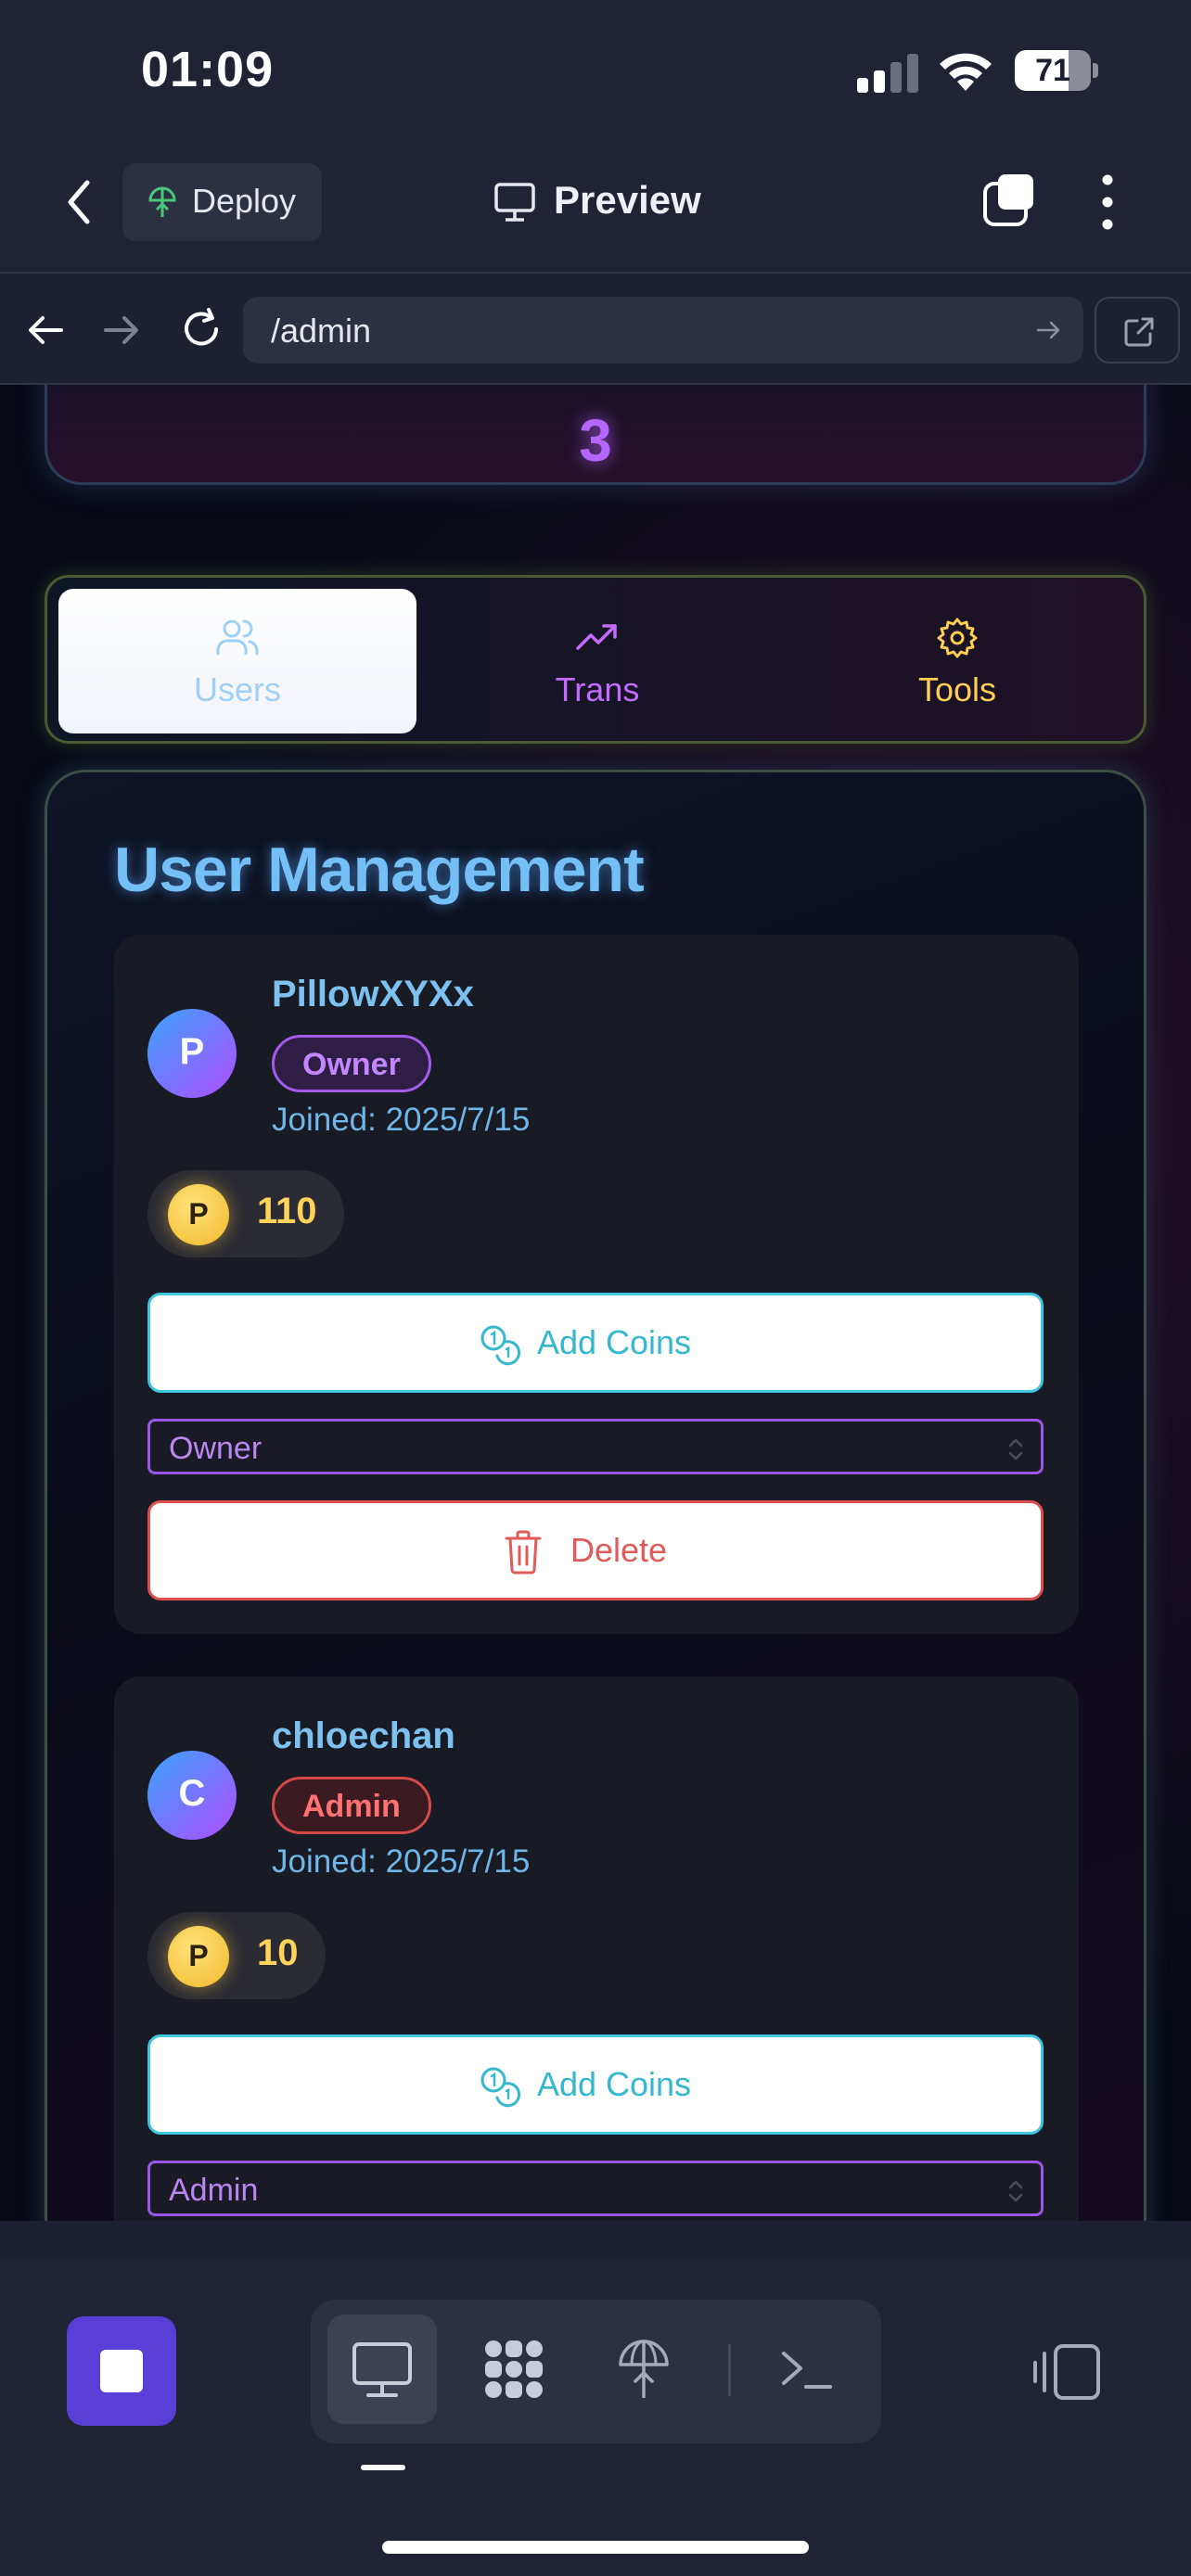  Describe the element at coordinates (287, 1211) in the screenshot. I see `coin-amount: 110` at that location.